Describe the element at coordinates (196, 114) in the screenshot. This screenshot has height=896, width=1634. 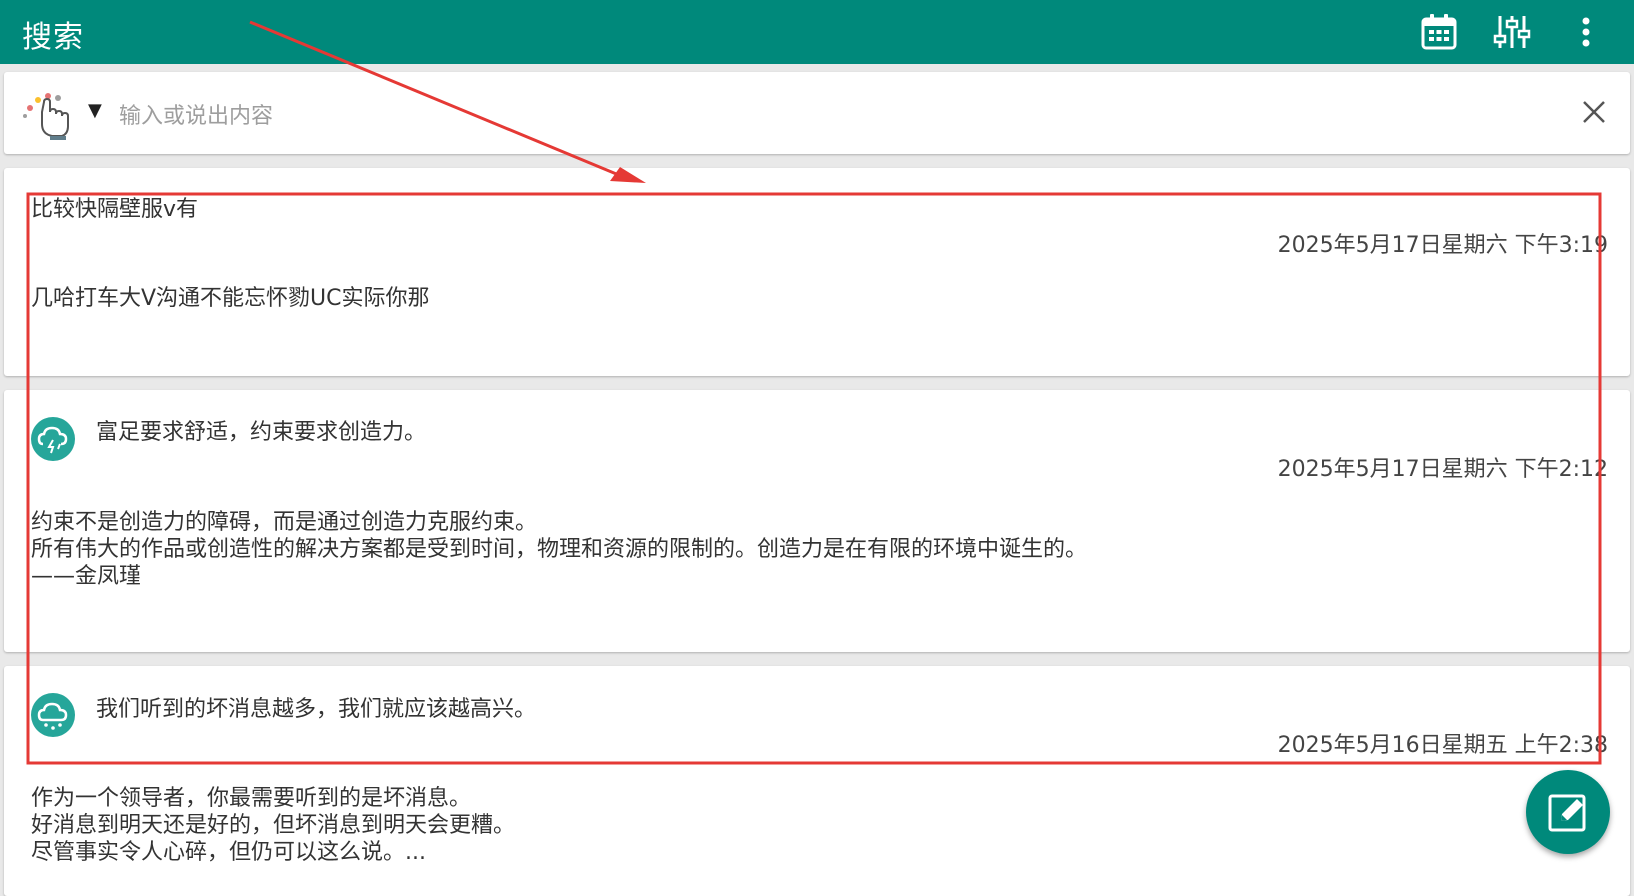
I see `search-input: 输入或说出内容` at that location.